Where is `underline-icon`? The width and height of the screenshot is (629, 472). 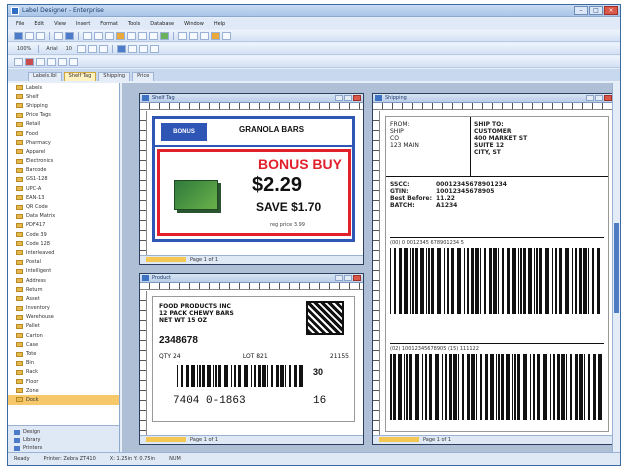 underline-icon is located at coordinates (103, 48).